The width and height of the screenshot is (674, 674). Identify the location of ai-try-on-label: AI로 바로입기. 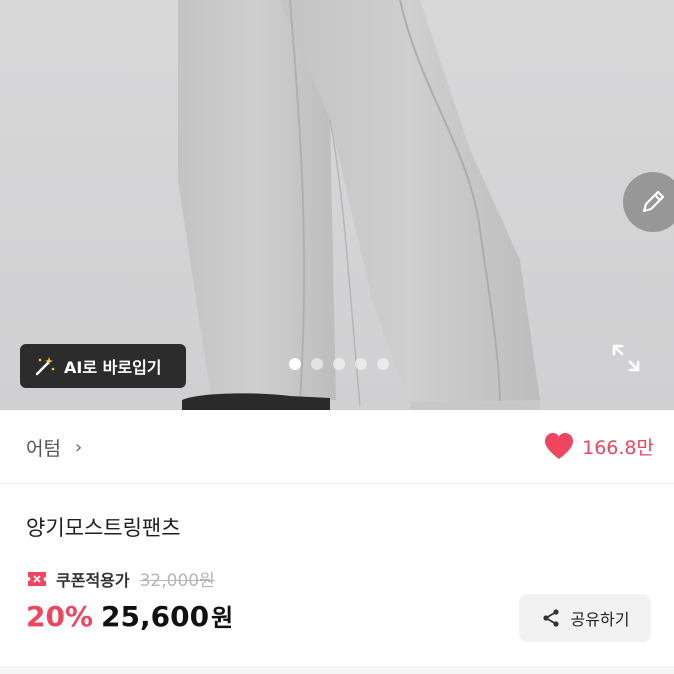
(113, 367).